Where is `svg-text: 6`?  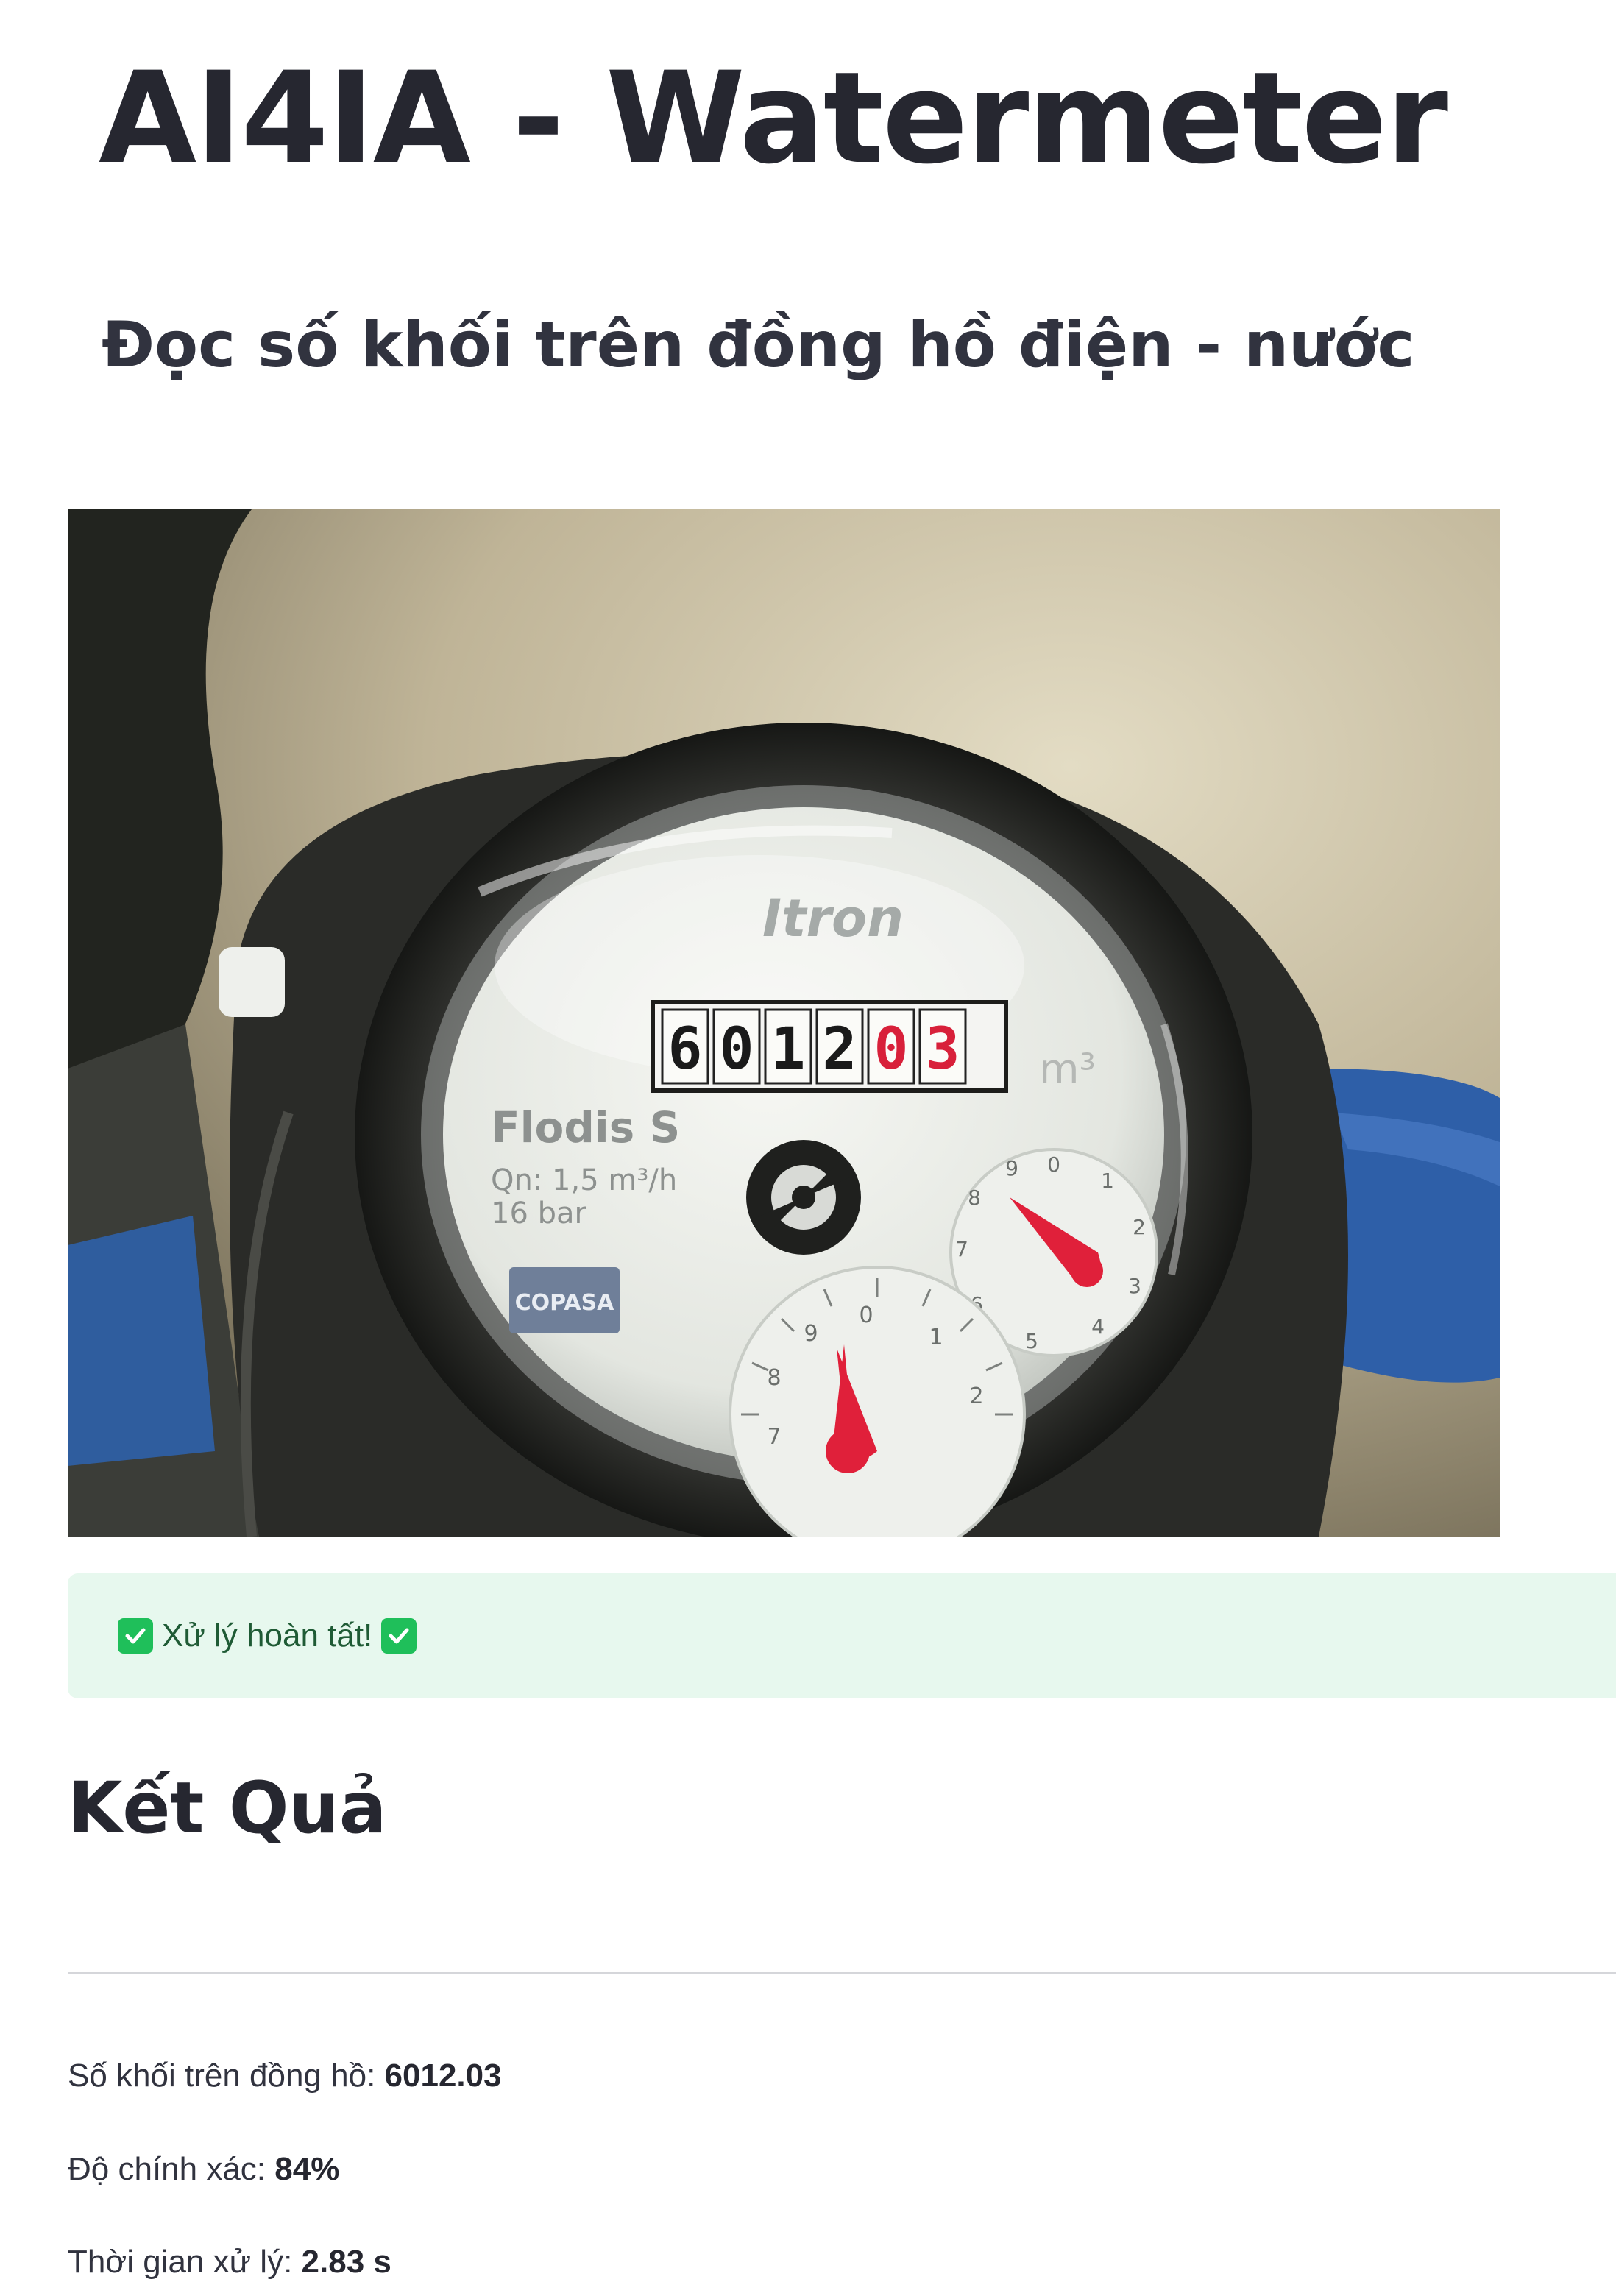 svg-text: 6 is located at coordinates (685, 1049).